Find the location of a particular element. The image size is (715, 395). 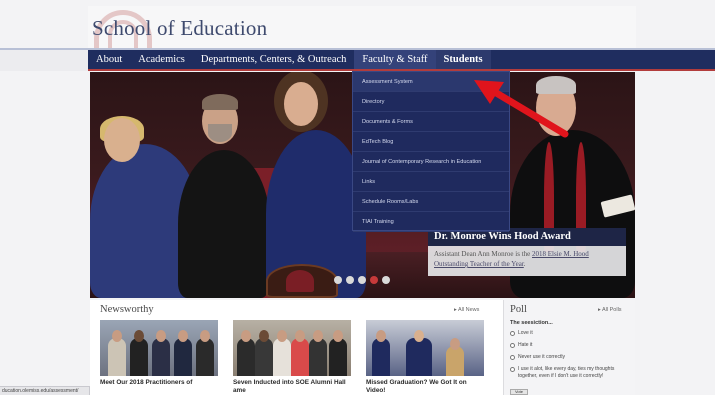

poll-option: Never use it correctly is located at coordinates (572, 357).